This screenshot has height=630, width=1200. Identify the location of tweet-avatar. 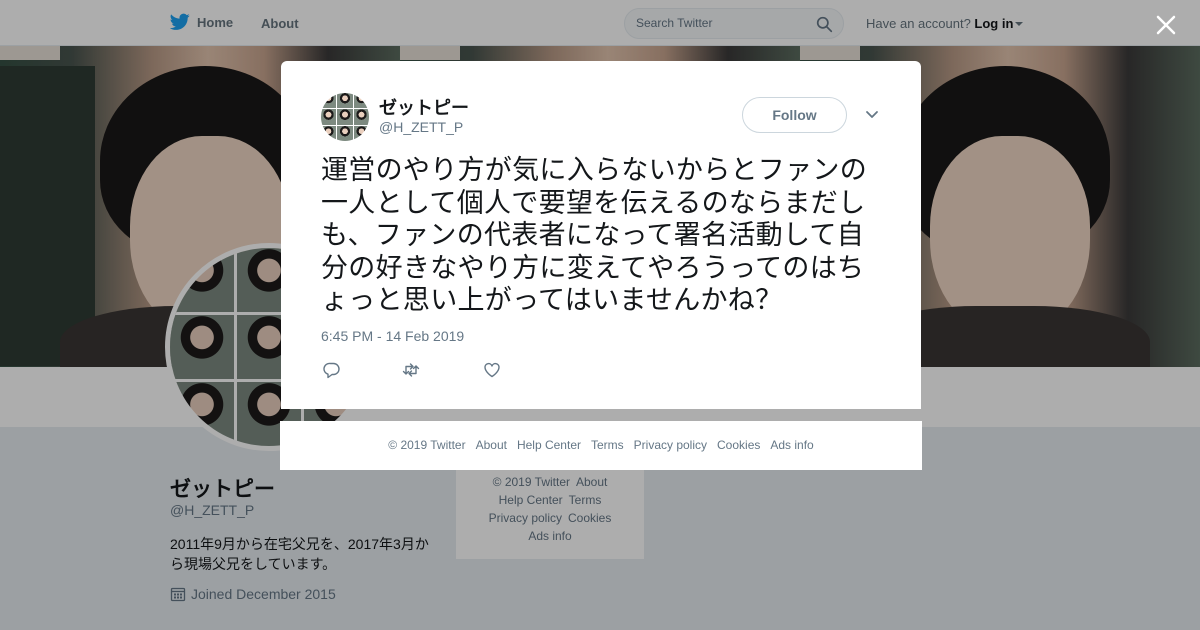
(345, 117).